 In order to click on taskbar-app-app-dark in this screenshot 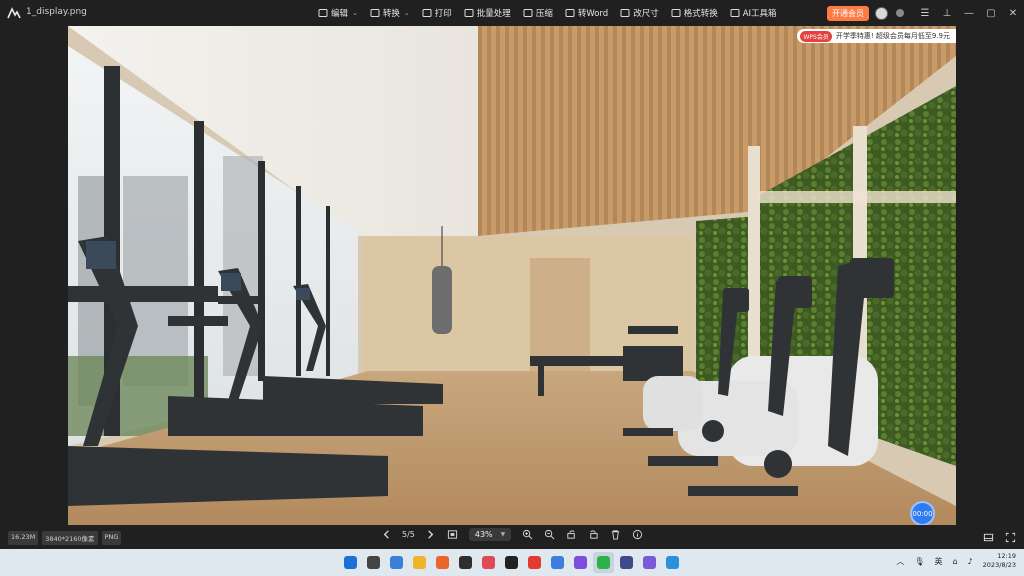, I will do `click(511, 562)`.